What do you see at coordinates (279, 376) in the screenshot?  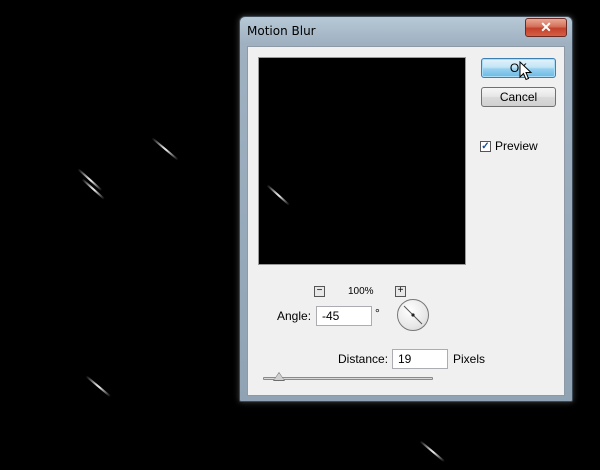 I see `distance-slider-thumb` at bounding box center [279, 376].